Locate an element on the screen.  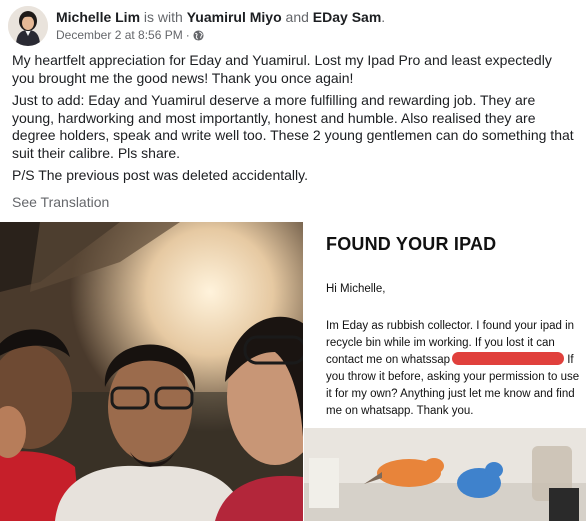
redacted-phone-number is located at coordinates (508, 358).